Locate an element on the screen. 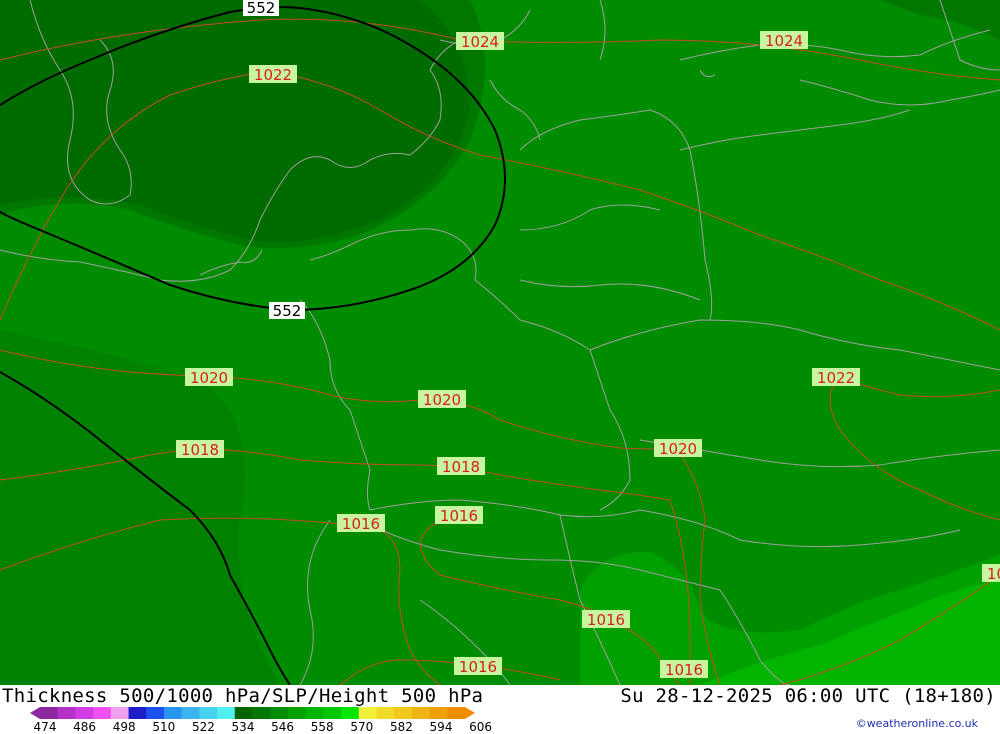  legend-tick-label: 510 is located at coordinates (164, 727).